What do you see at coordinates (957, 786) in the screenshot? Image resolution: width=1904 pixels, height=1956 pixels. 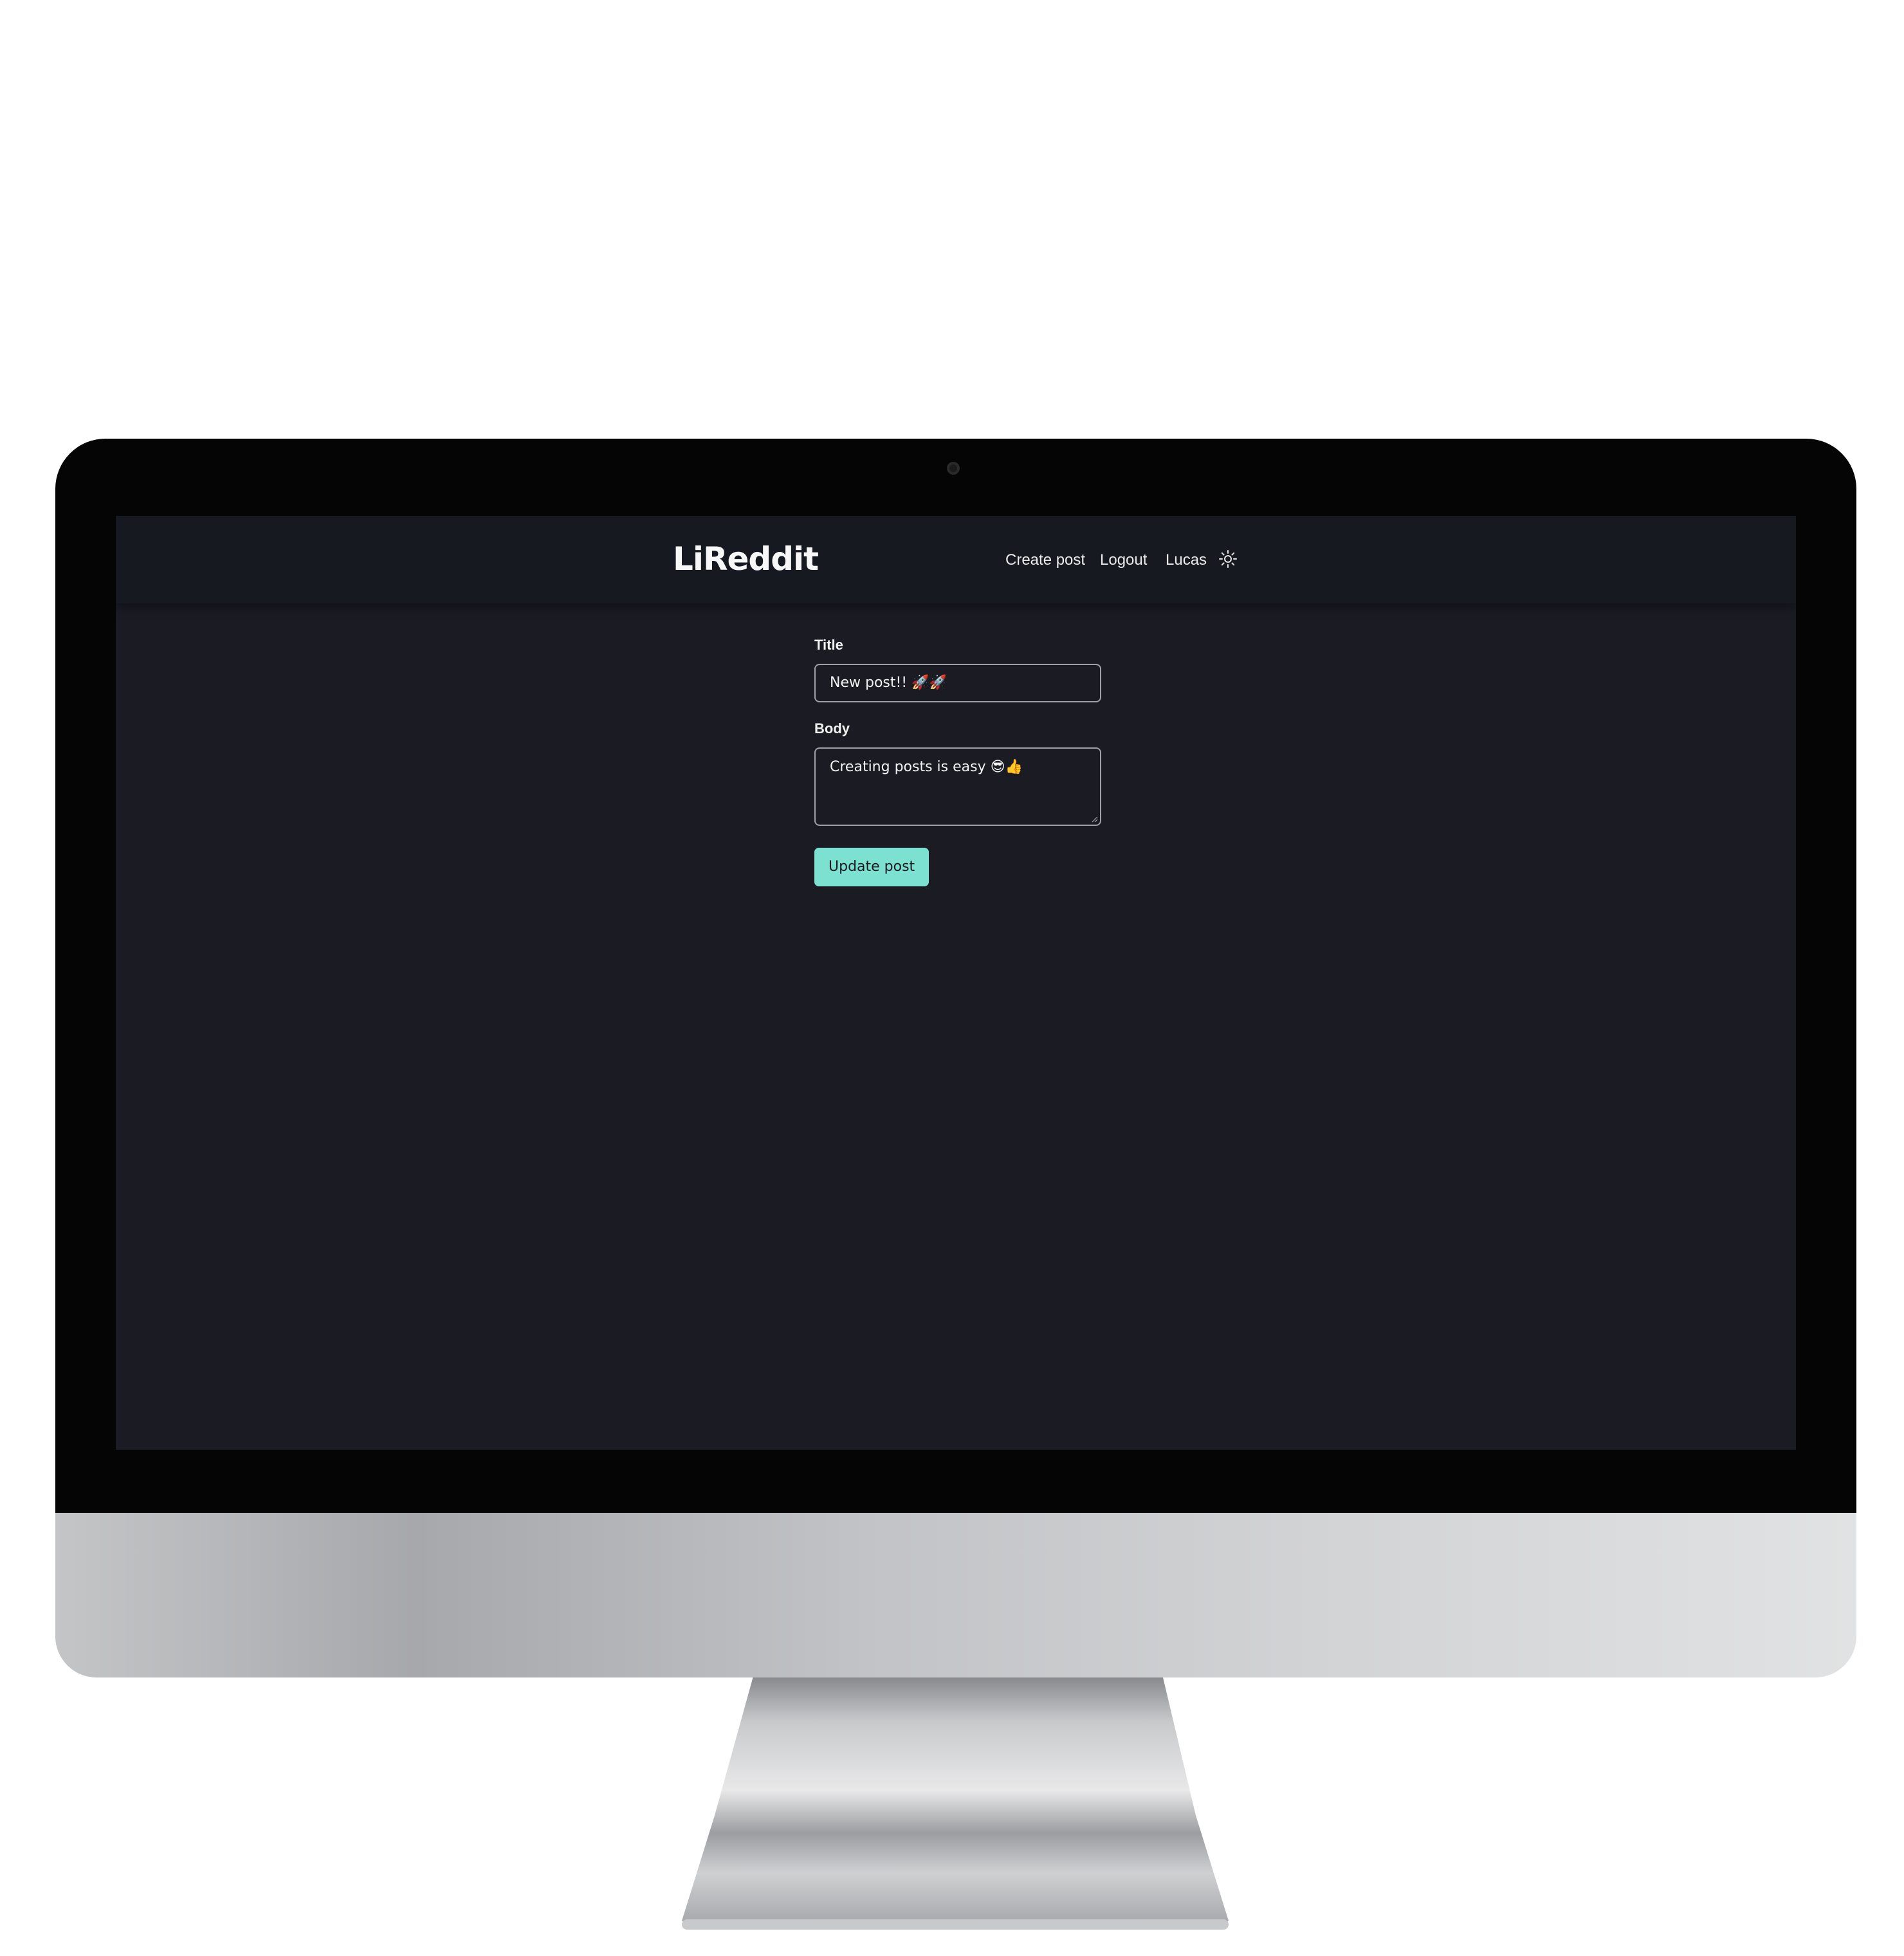 I see `body-textarea: Creating posts is easy 😎👍` at bounding box center [957, 786].